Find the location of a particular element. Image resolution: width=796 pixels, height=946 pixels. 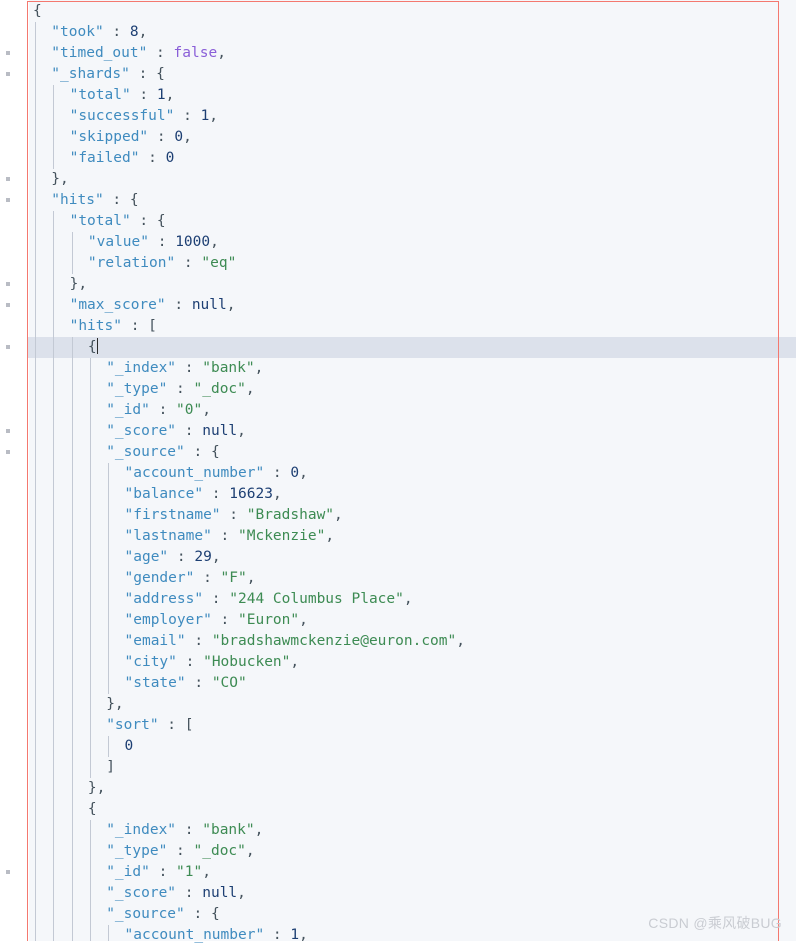

token-str: "bank" is located at coordinates (228, 368).